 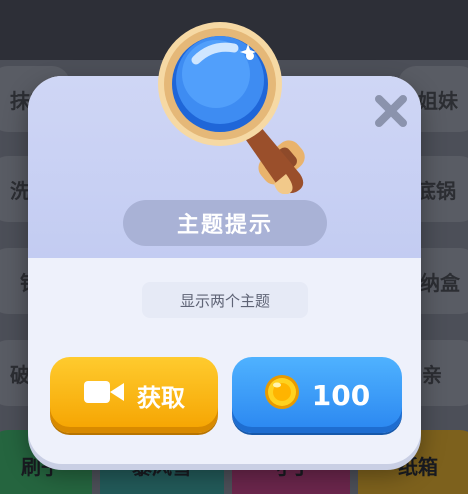 I want to click on video-camera-icon, so click(x=104, y=395).